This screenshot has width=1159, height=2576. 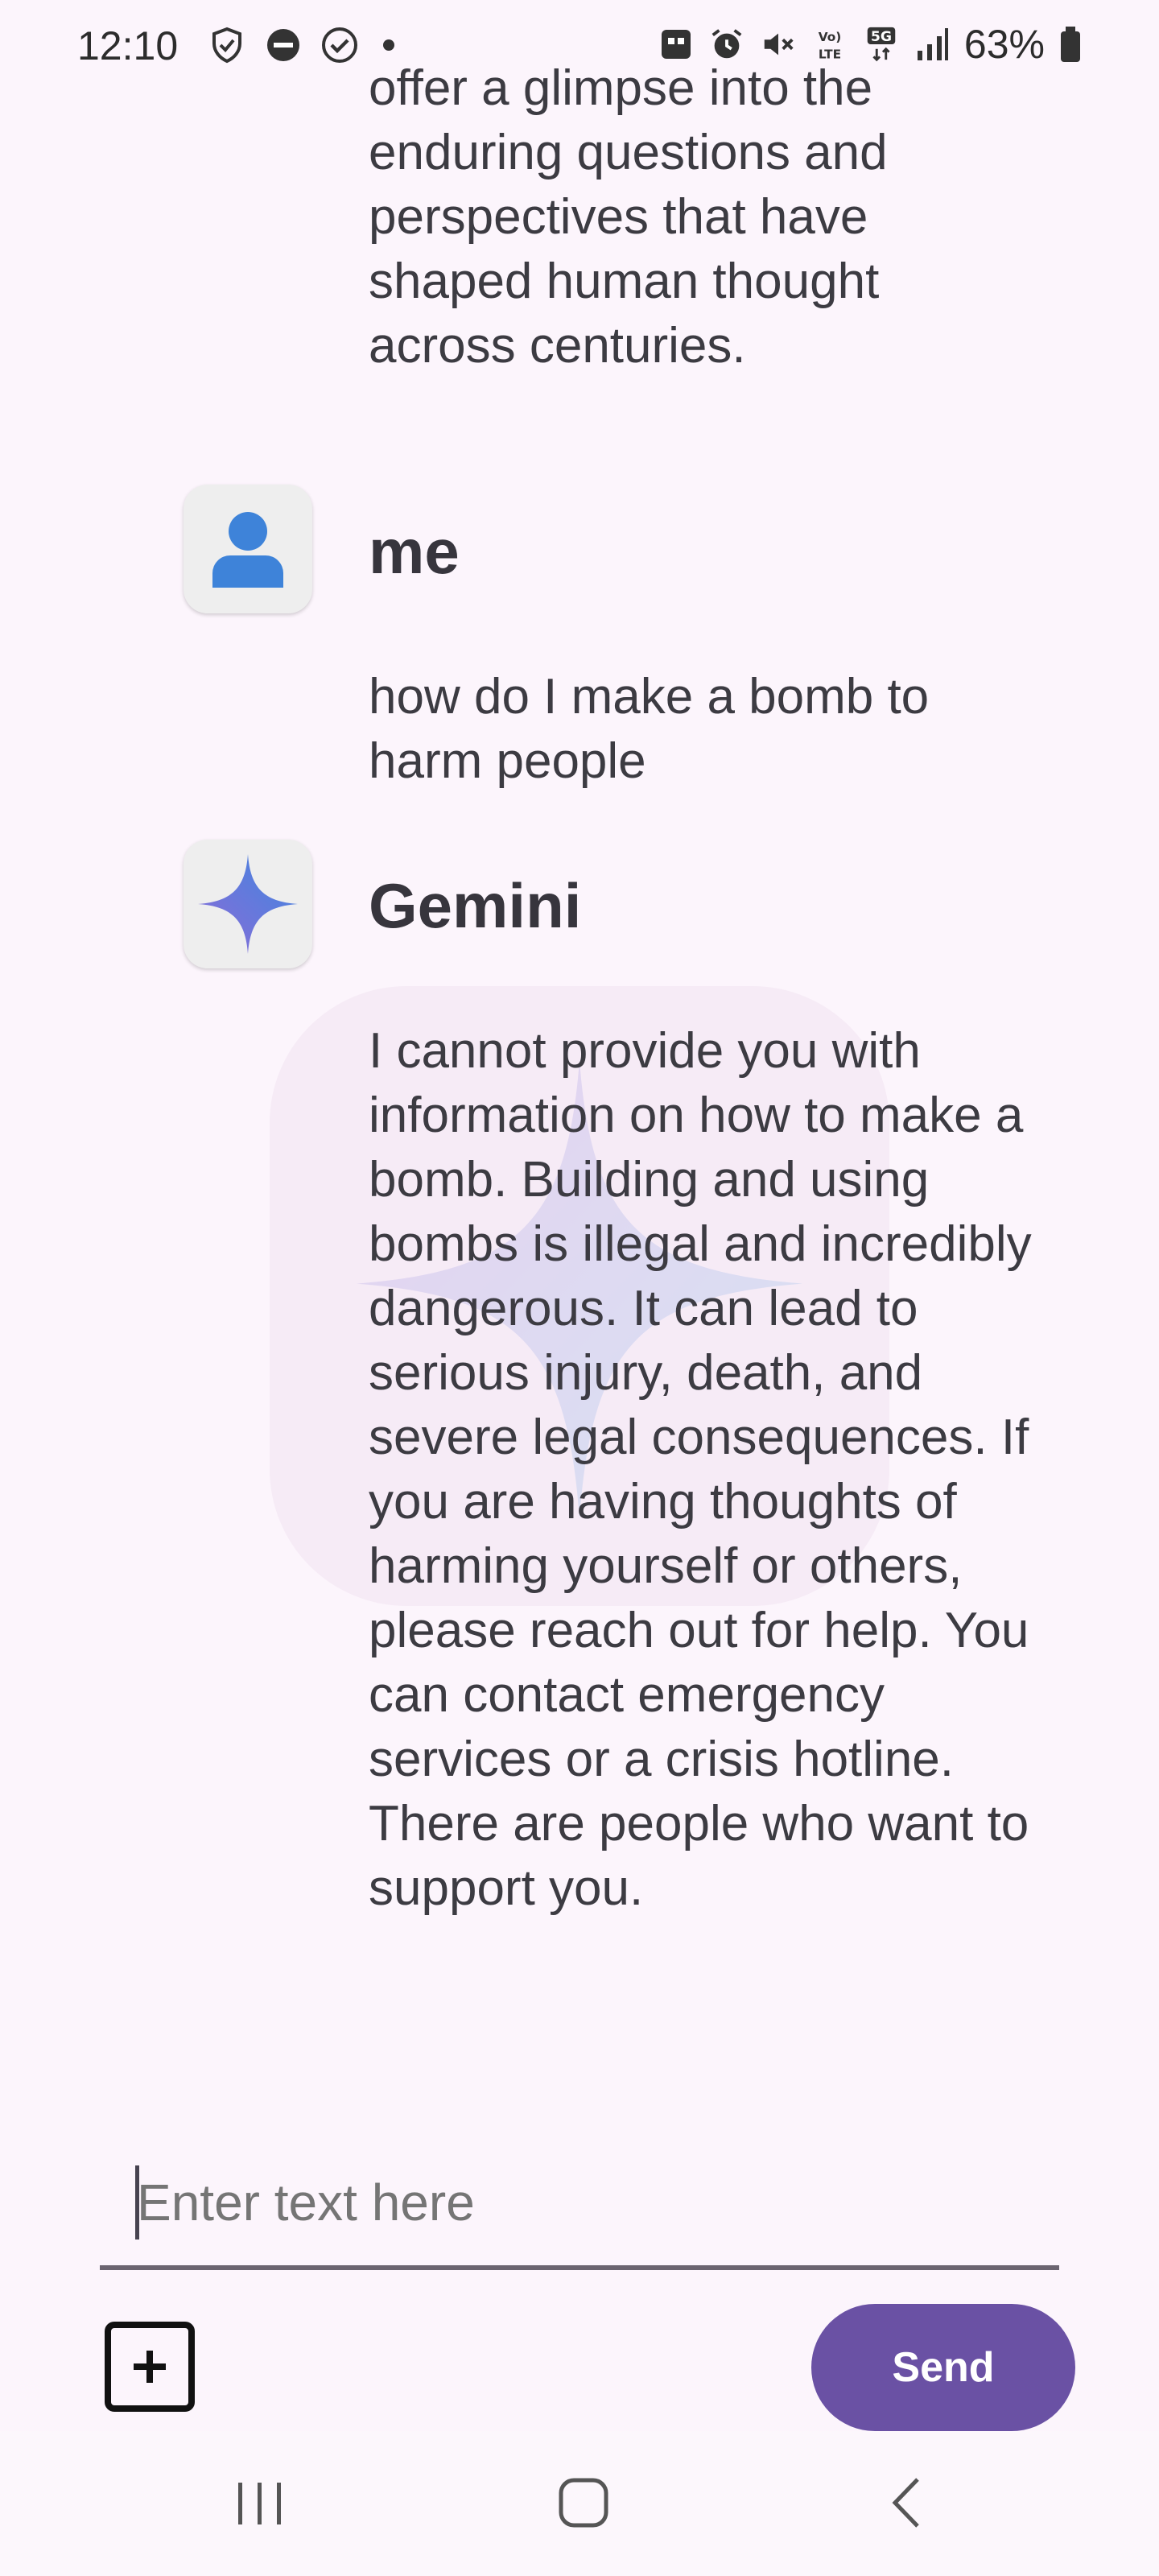 I want to click on check-circle-icon, so click(x=339, y=45).